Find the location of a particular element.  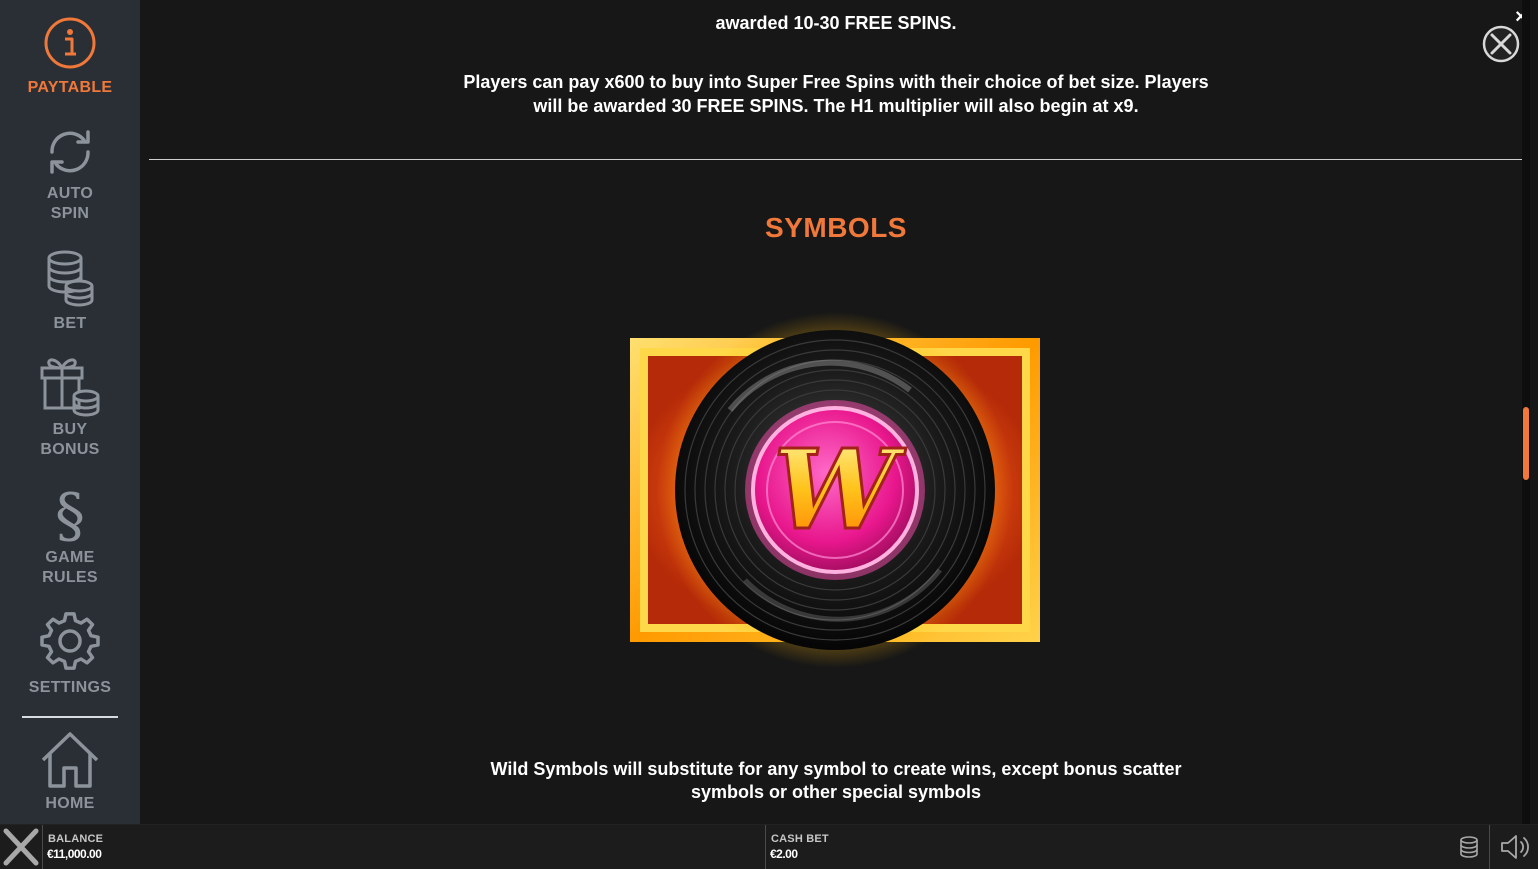

balance-label: BALANCE is located at coordinates (76, 839).